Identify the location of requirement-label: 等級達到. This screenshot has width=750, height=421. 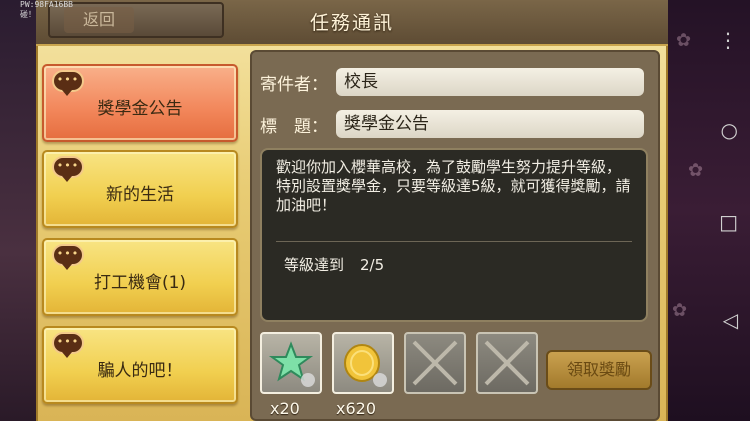
(314, 265).